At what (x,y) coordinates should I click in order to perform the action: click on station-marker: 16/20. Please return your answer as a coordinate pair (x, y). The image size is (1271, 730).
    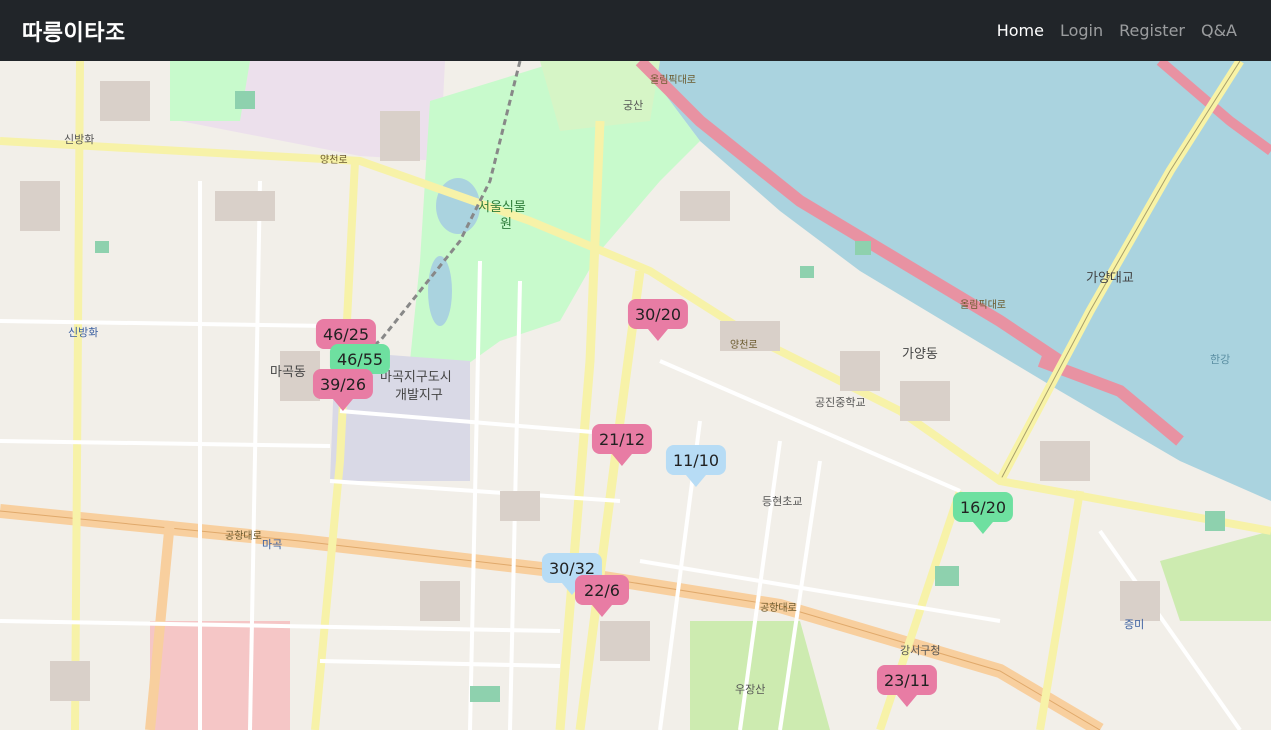
    Looking at the image, I should click on (983, 513).